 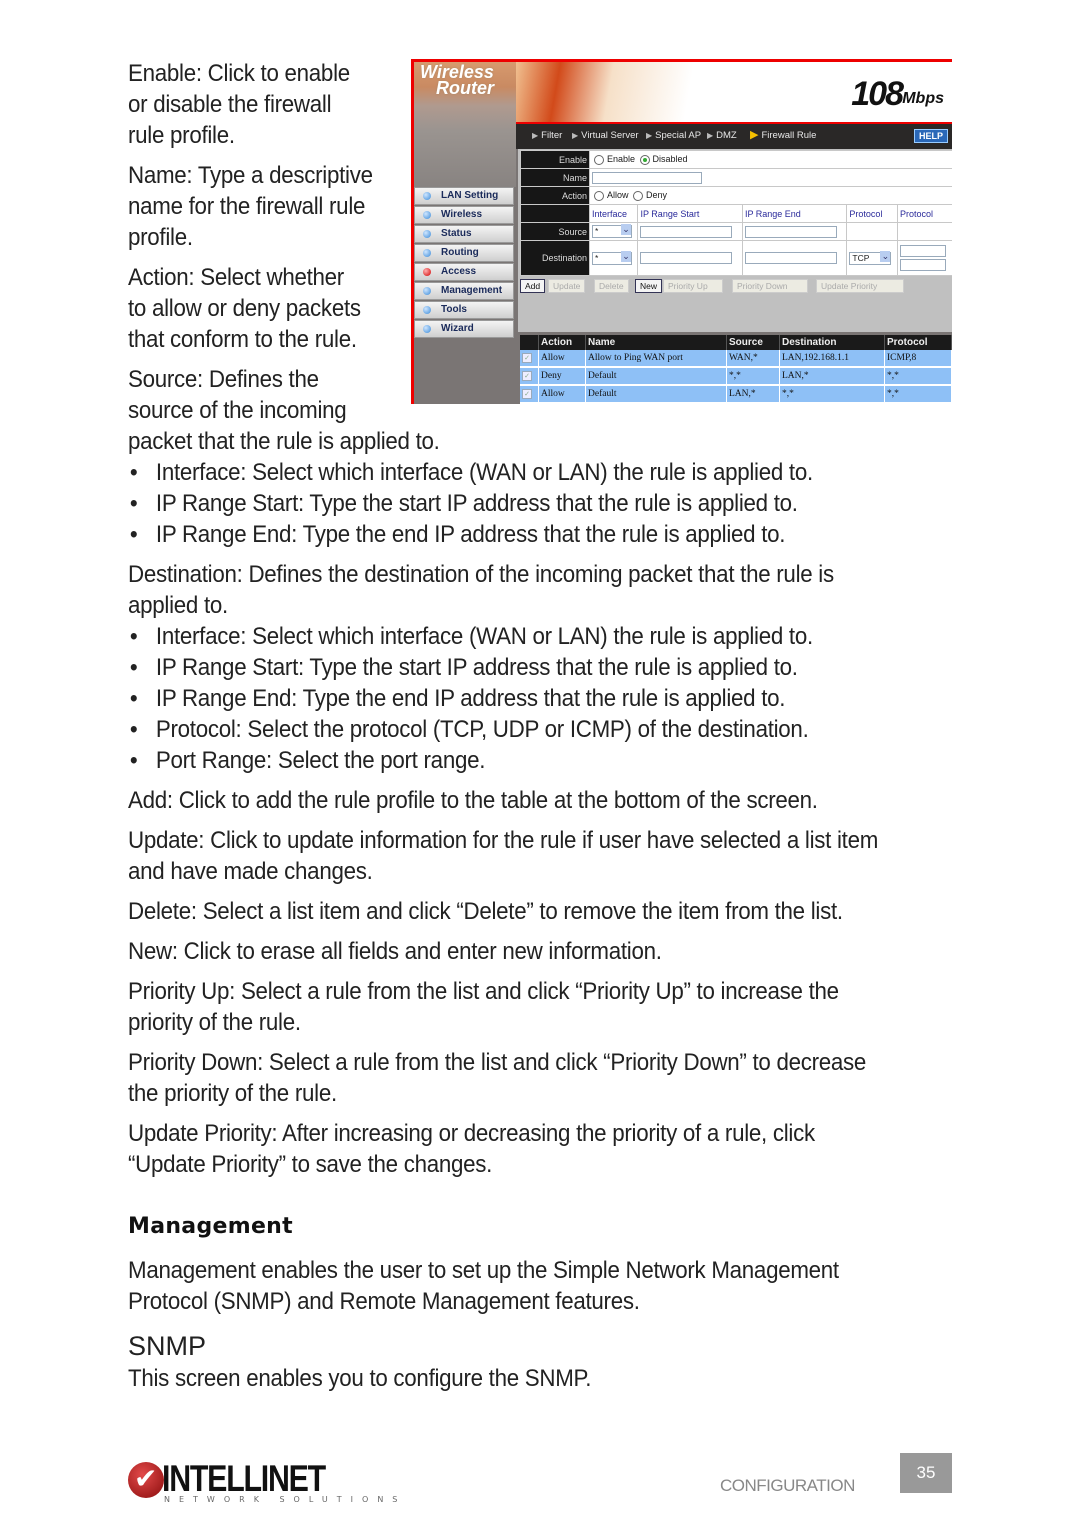 What do you see at coordinates (529, 342) in the screenshot?
I see `column-header` at bounding box center [529, 342].